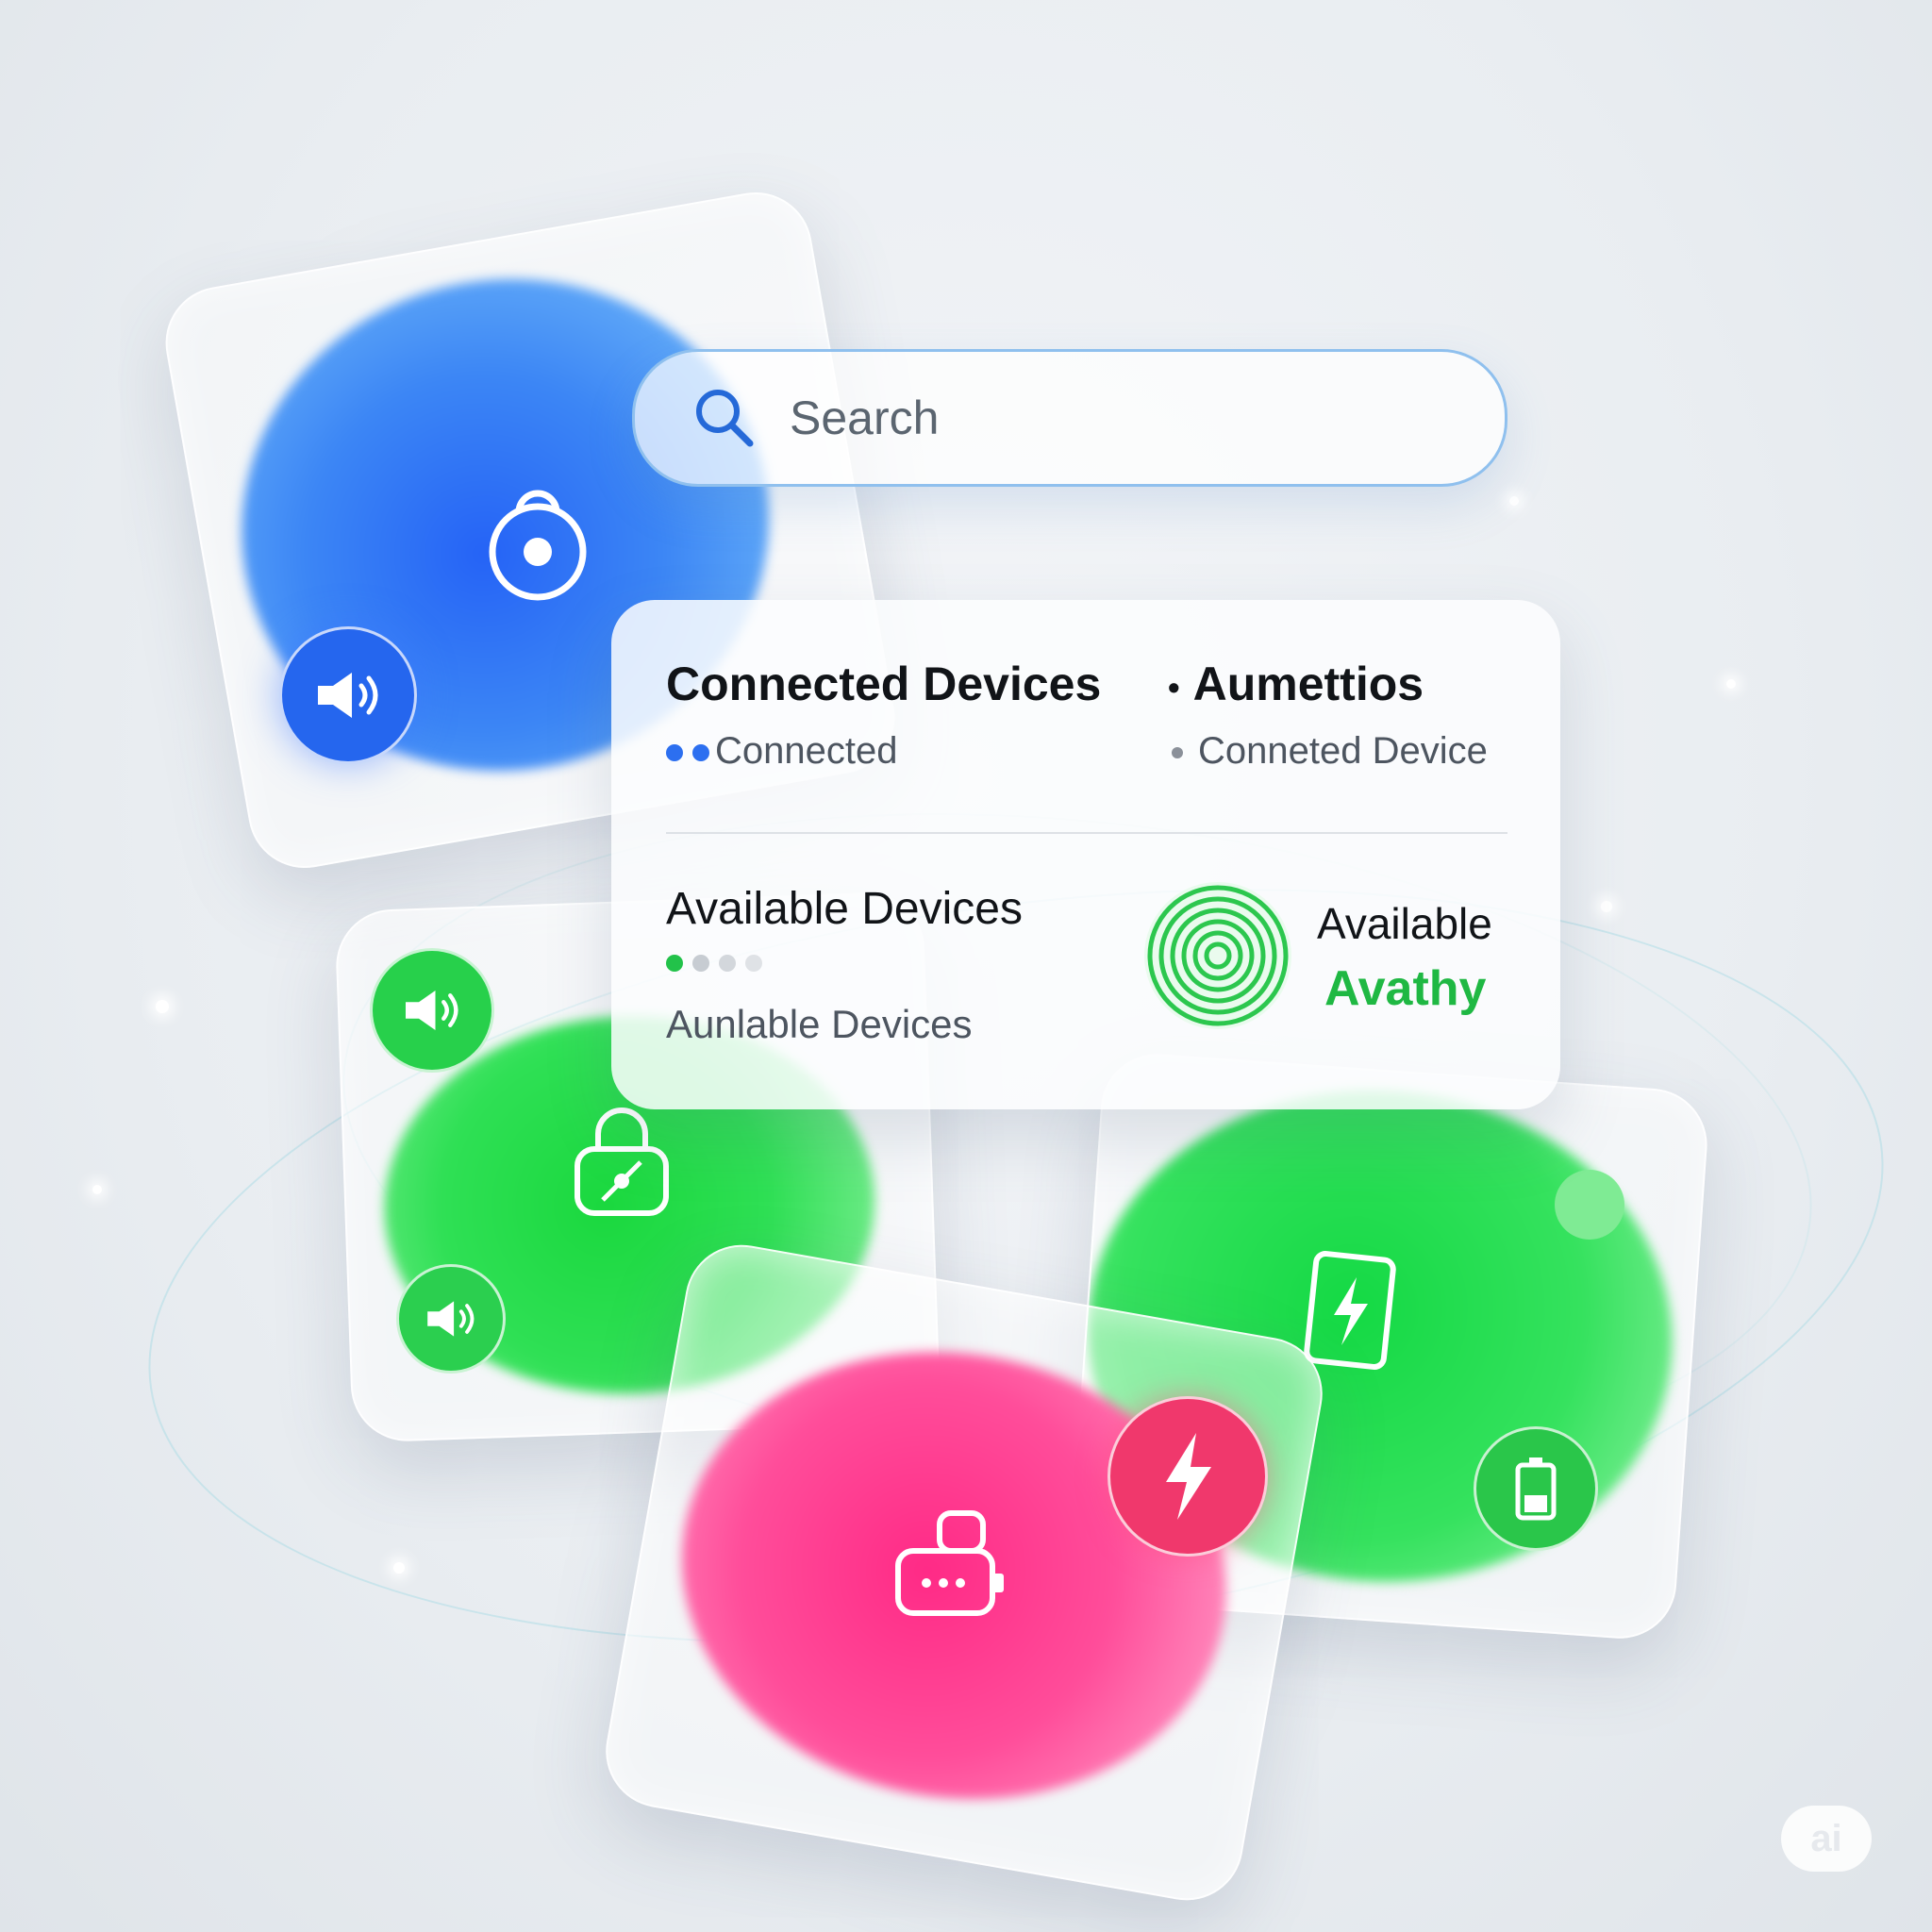  What do you see at coordinates (1405, 989) in the screenshot?
I see `radar-value: Avathy` at bounding box center [1405, 989].